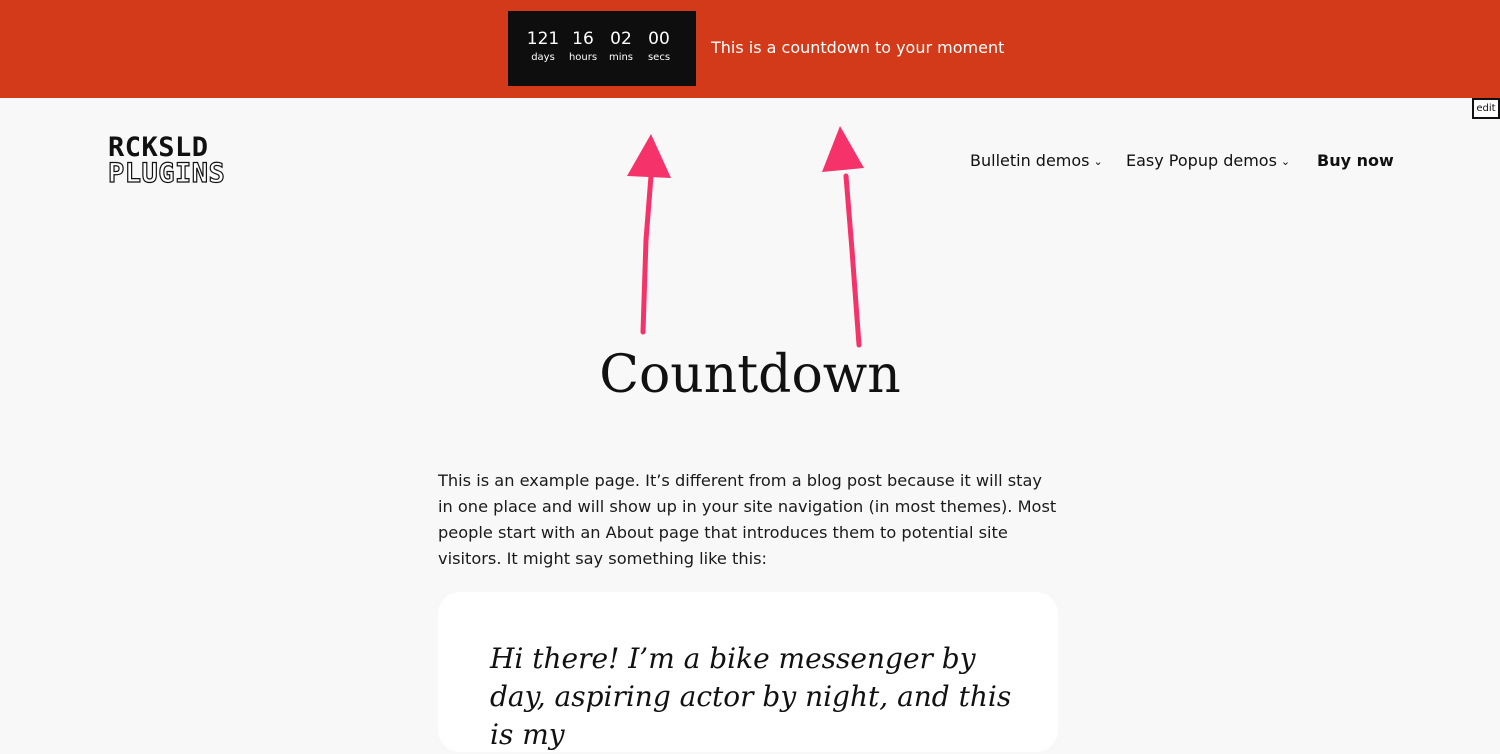  What do you see at coordinates (858, 47) in the screenshot?
I see `countdown-message: This is a countdown to your moment` at bounding box center [858, 47].